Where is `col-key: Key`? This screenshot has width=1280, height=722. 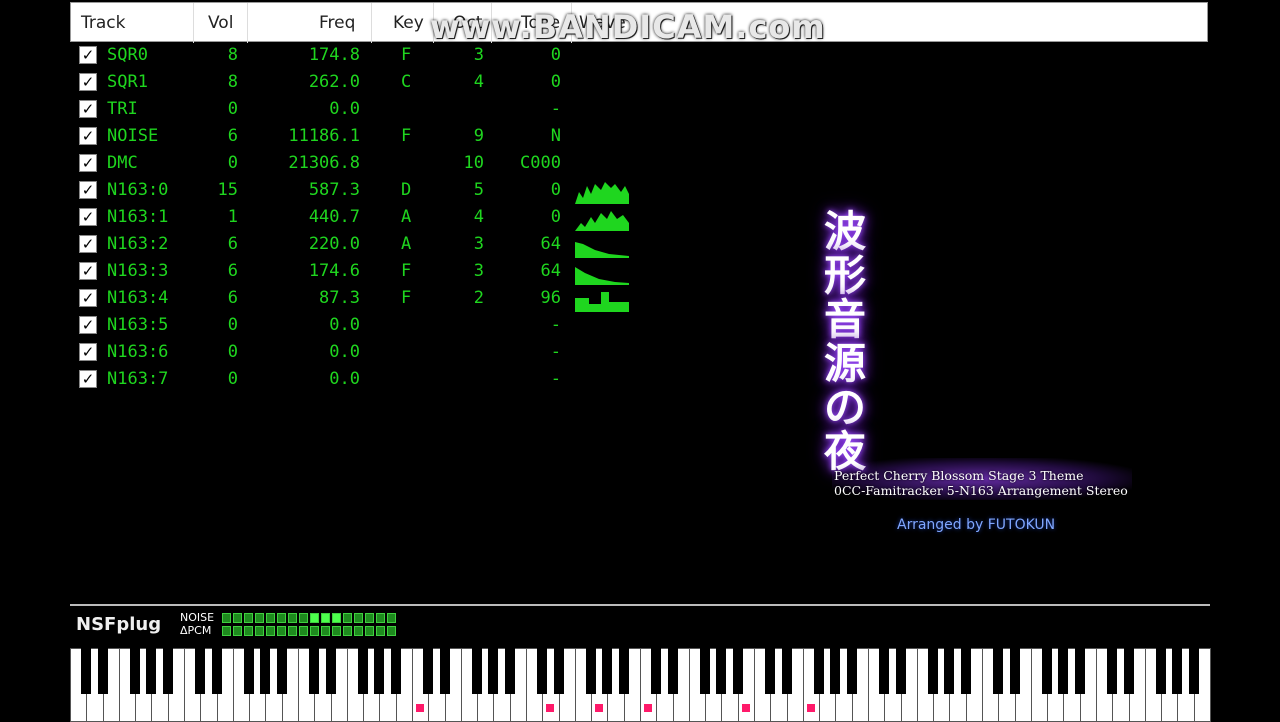 col-key: Key is located at coordinates (408, 23).